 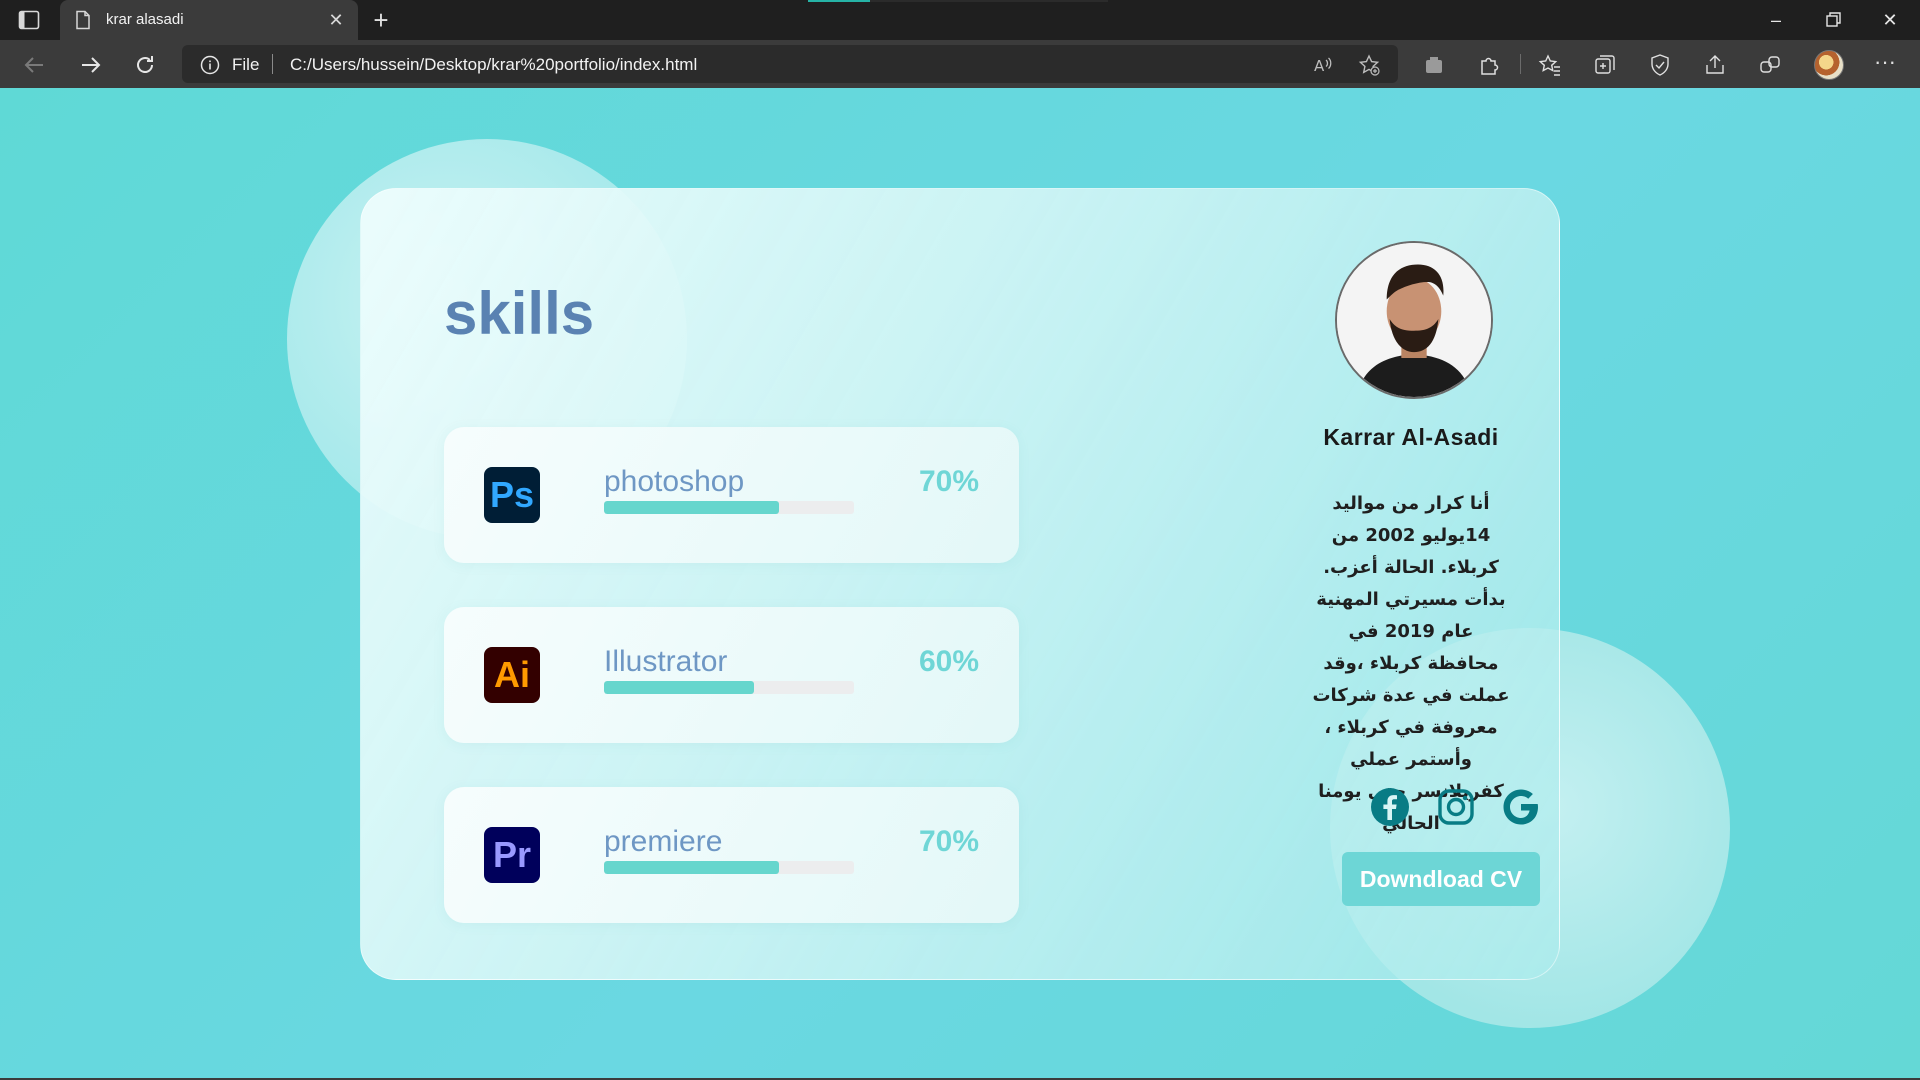 What do you see at coordinates (29, 20) in the screenshot?
I see `tab-actions-icon` at bounding box center [29, 20].